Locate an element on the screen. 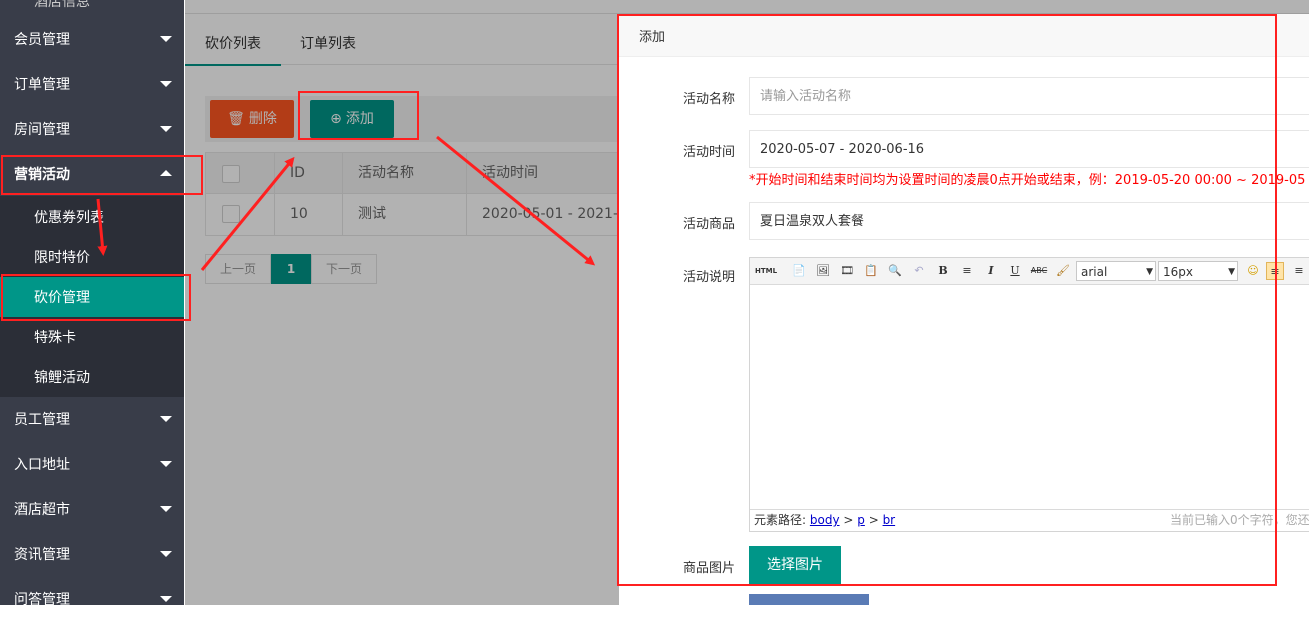 The width and height of the screenshot is (1309, 621). sidebar-item-label: 酒店信息 is located at coordinates (62, 5).